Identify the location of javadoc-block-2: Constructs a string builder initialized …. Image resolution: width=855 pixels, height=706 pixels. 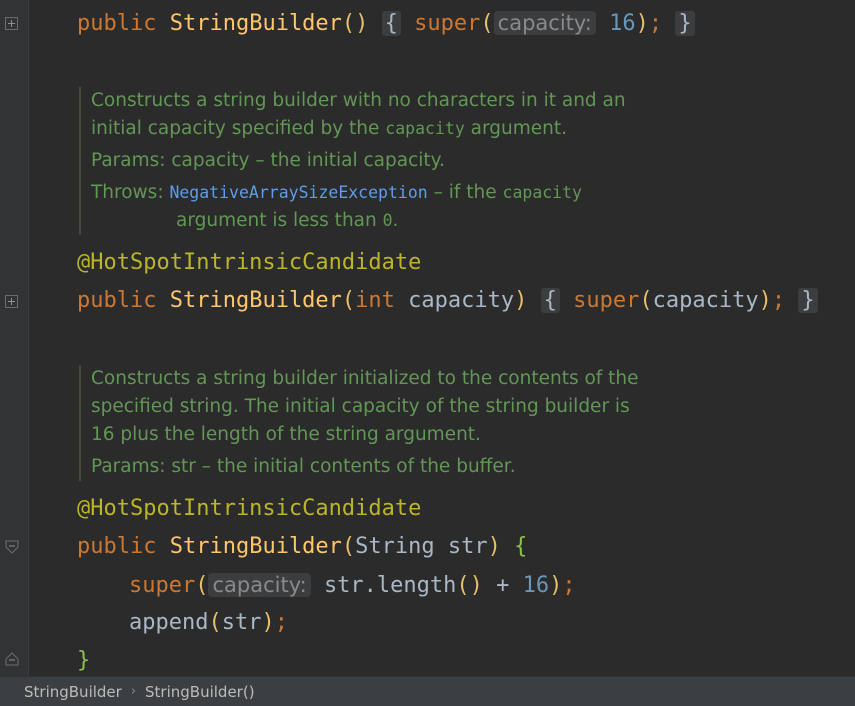
(359, 423).